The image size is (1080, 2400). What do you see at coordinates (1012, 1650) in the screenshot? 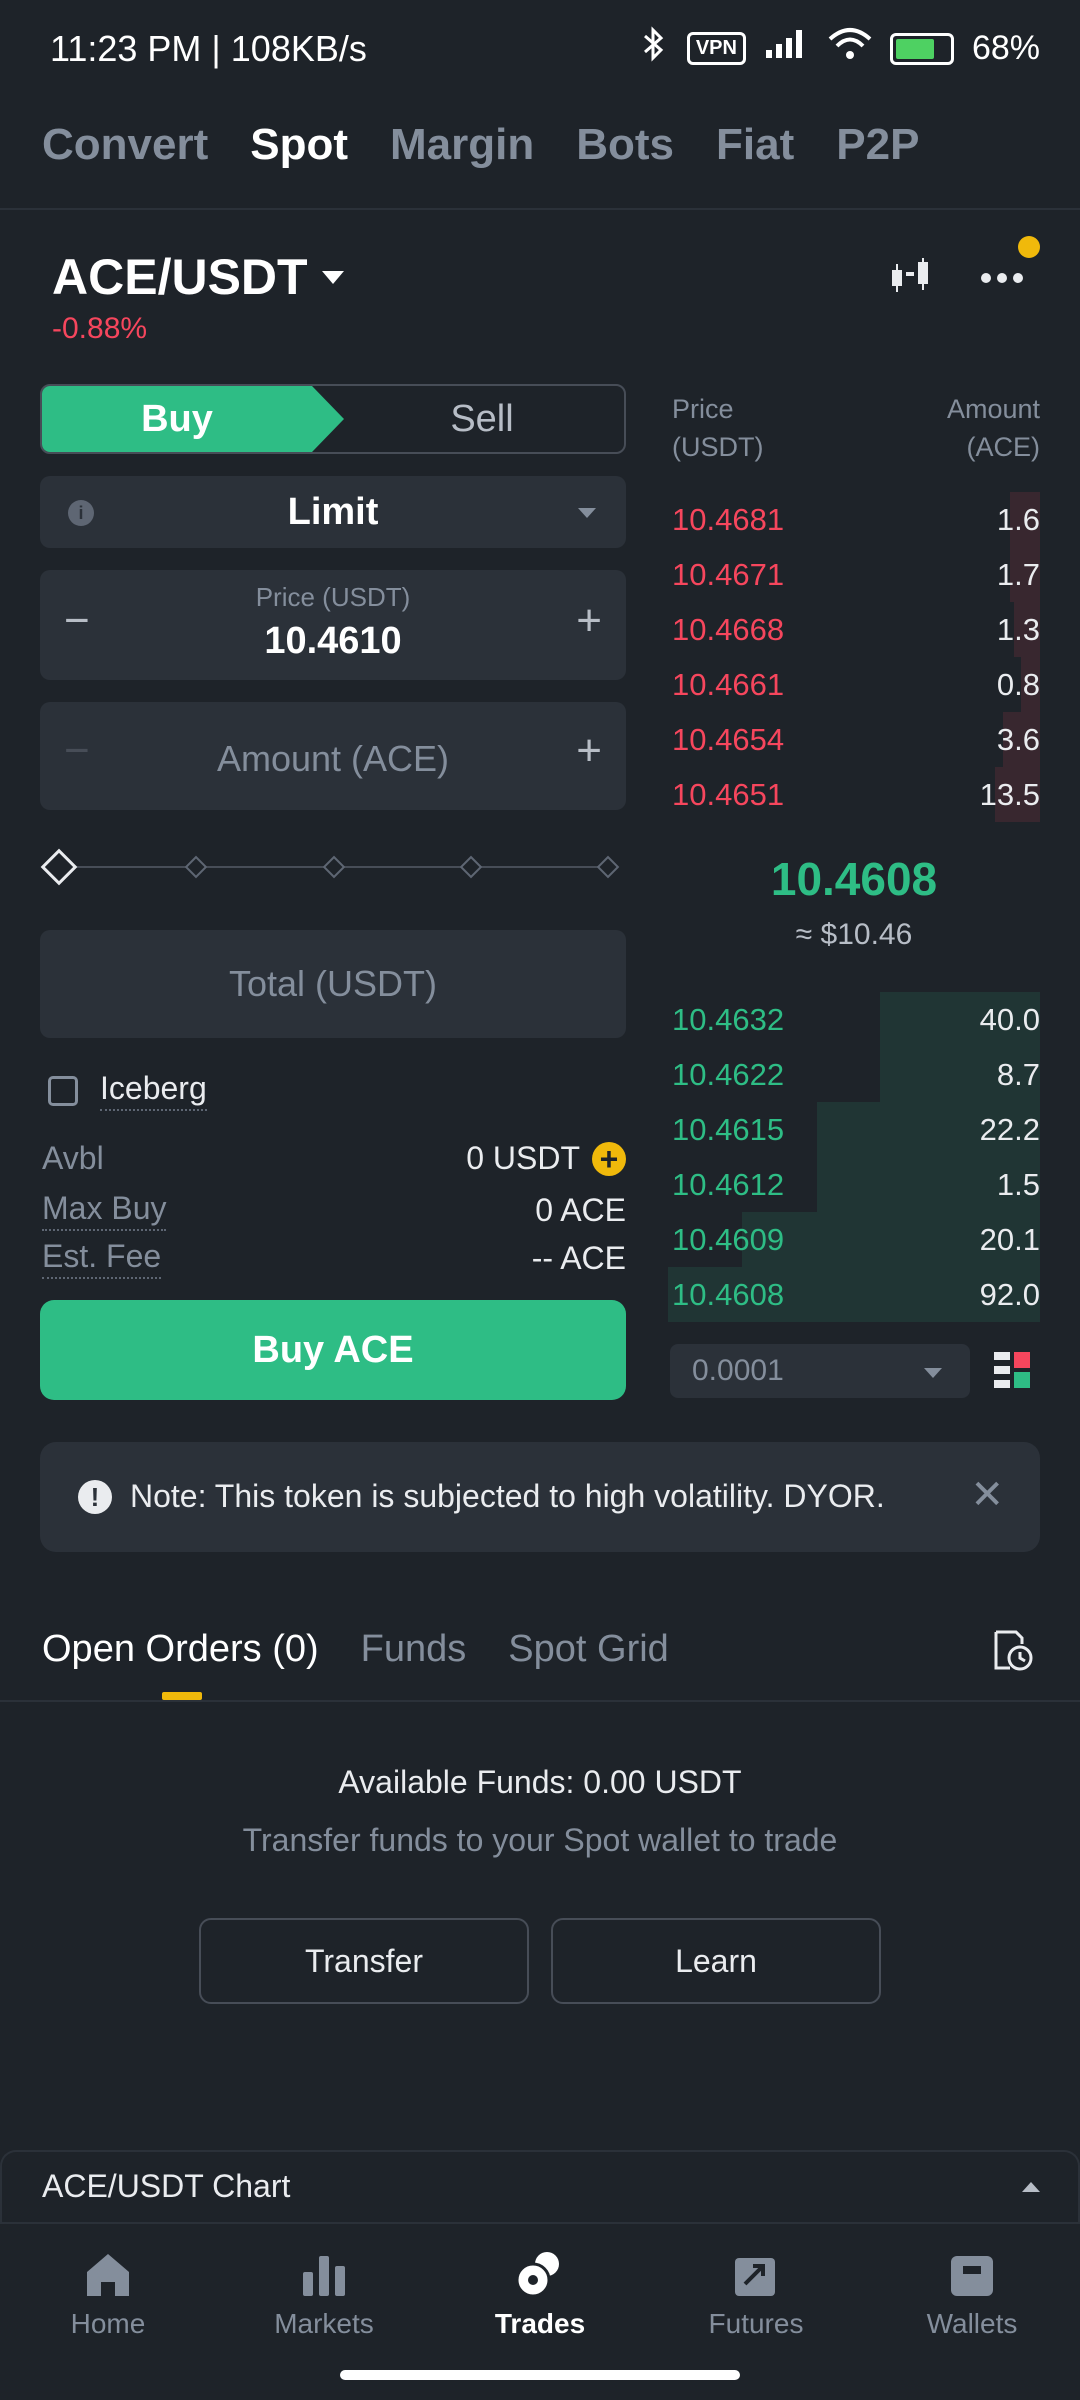
I see `order-history-icon` at bounding box center [1012, 1650].